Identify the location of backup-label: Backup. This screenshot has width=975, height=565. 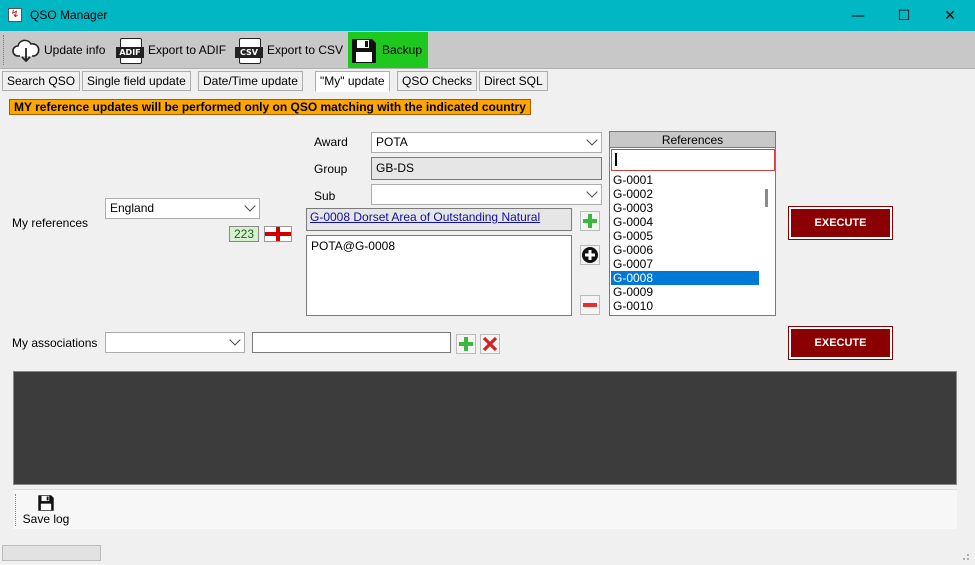
(402, 50).